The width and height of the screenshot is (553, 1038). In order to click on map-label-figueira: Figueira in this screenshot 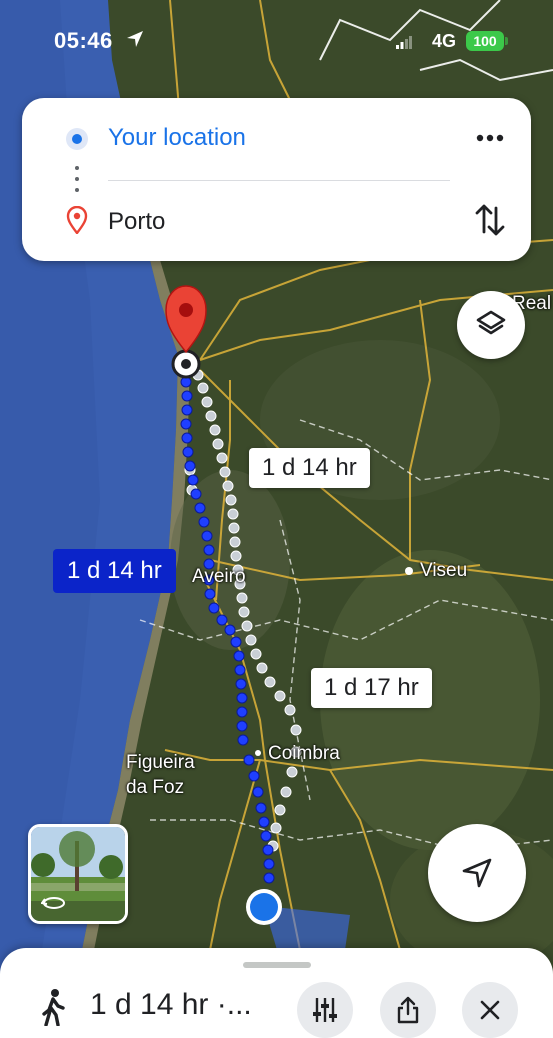, I will do `click(160, 762)`.